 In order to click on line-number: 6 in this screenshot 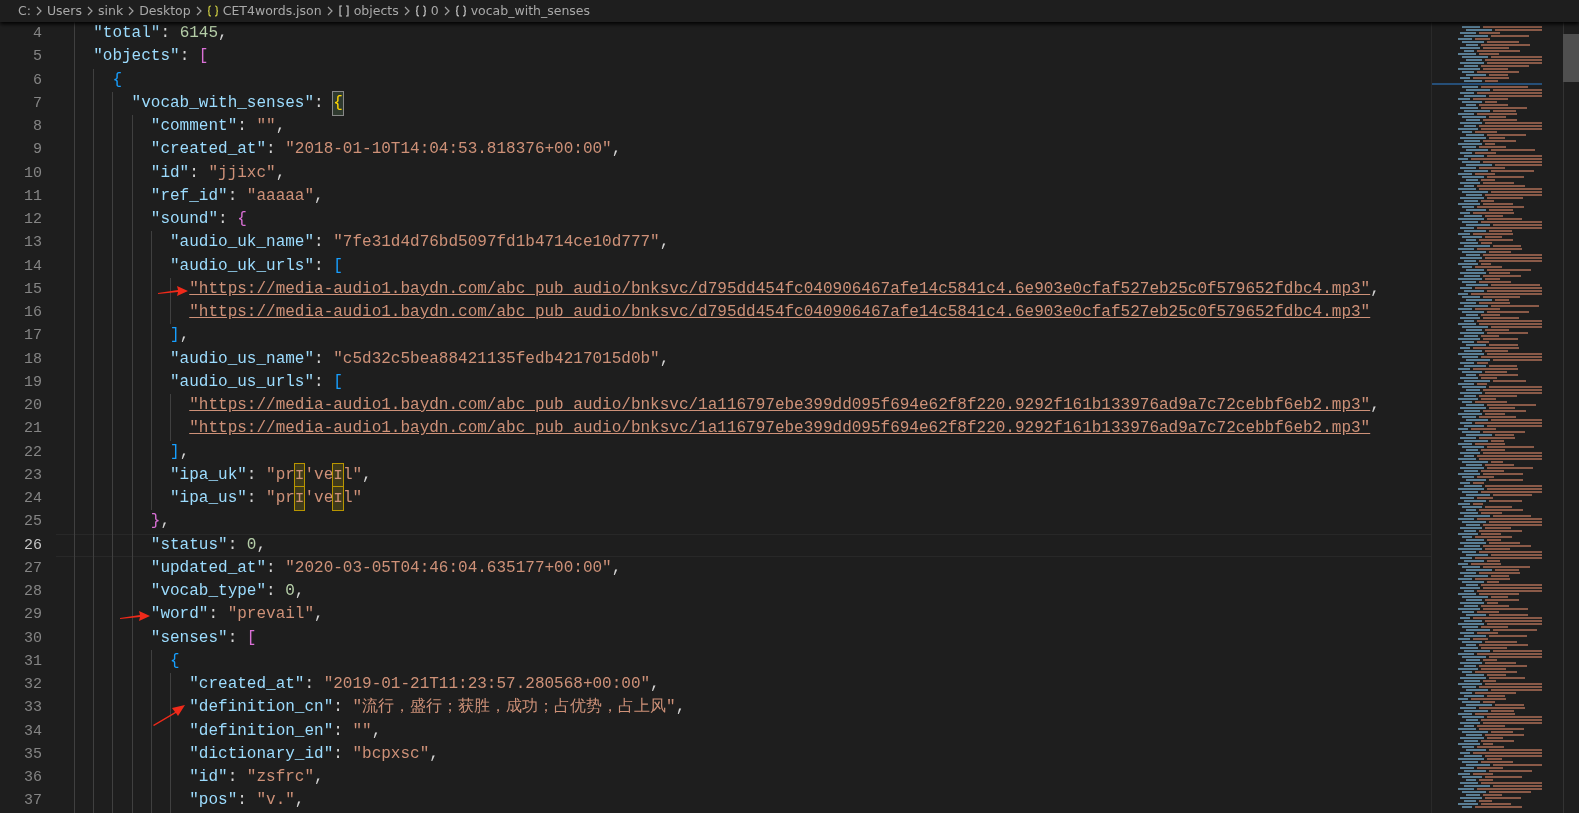, I will do `click(37, 80)`.